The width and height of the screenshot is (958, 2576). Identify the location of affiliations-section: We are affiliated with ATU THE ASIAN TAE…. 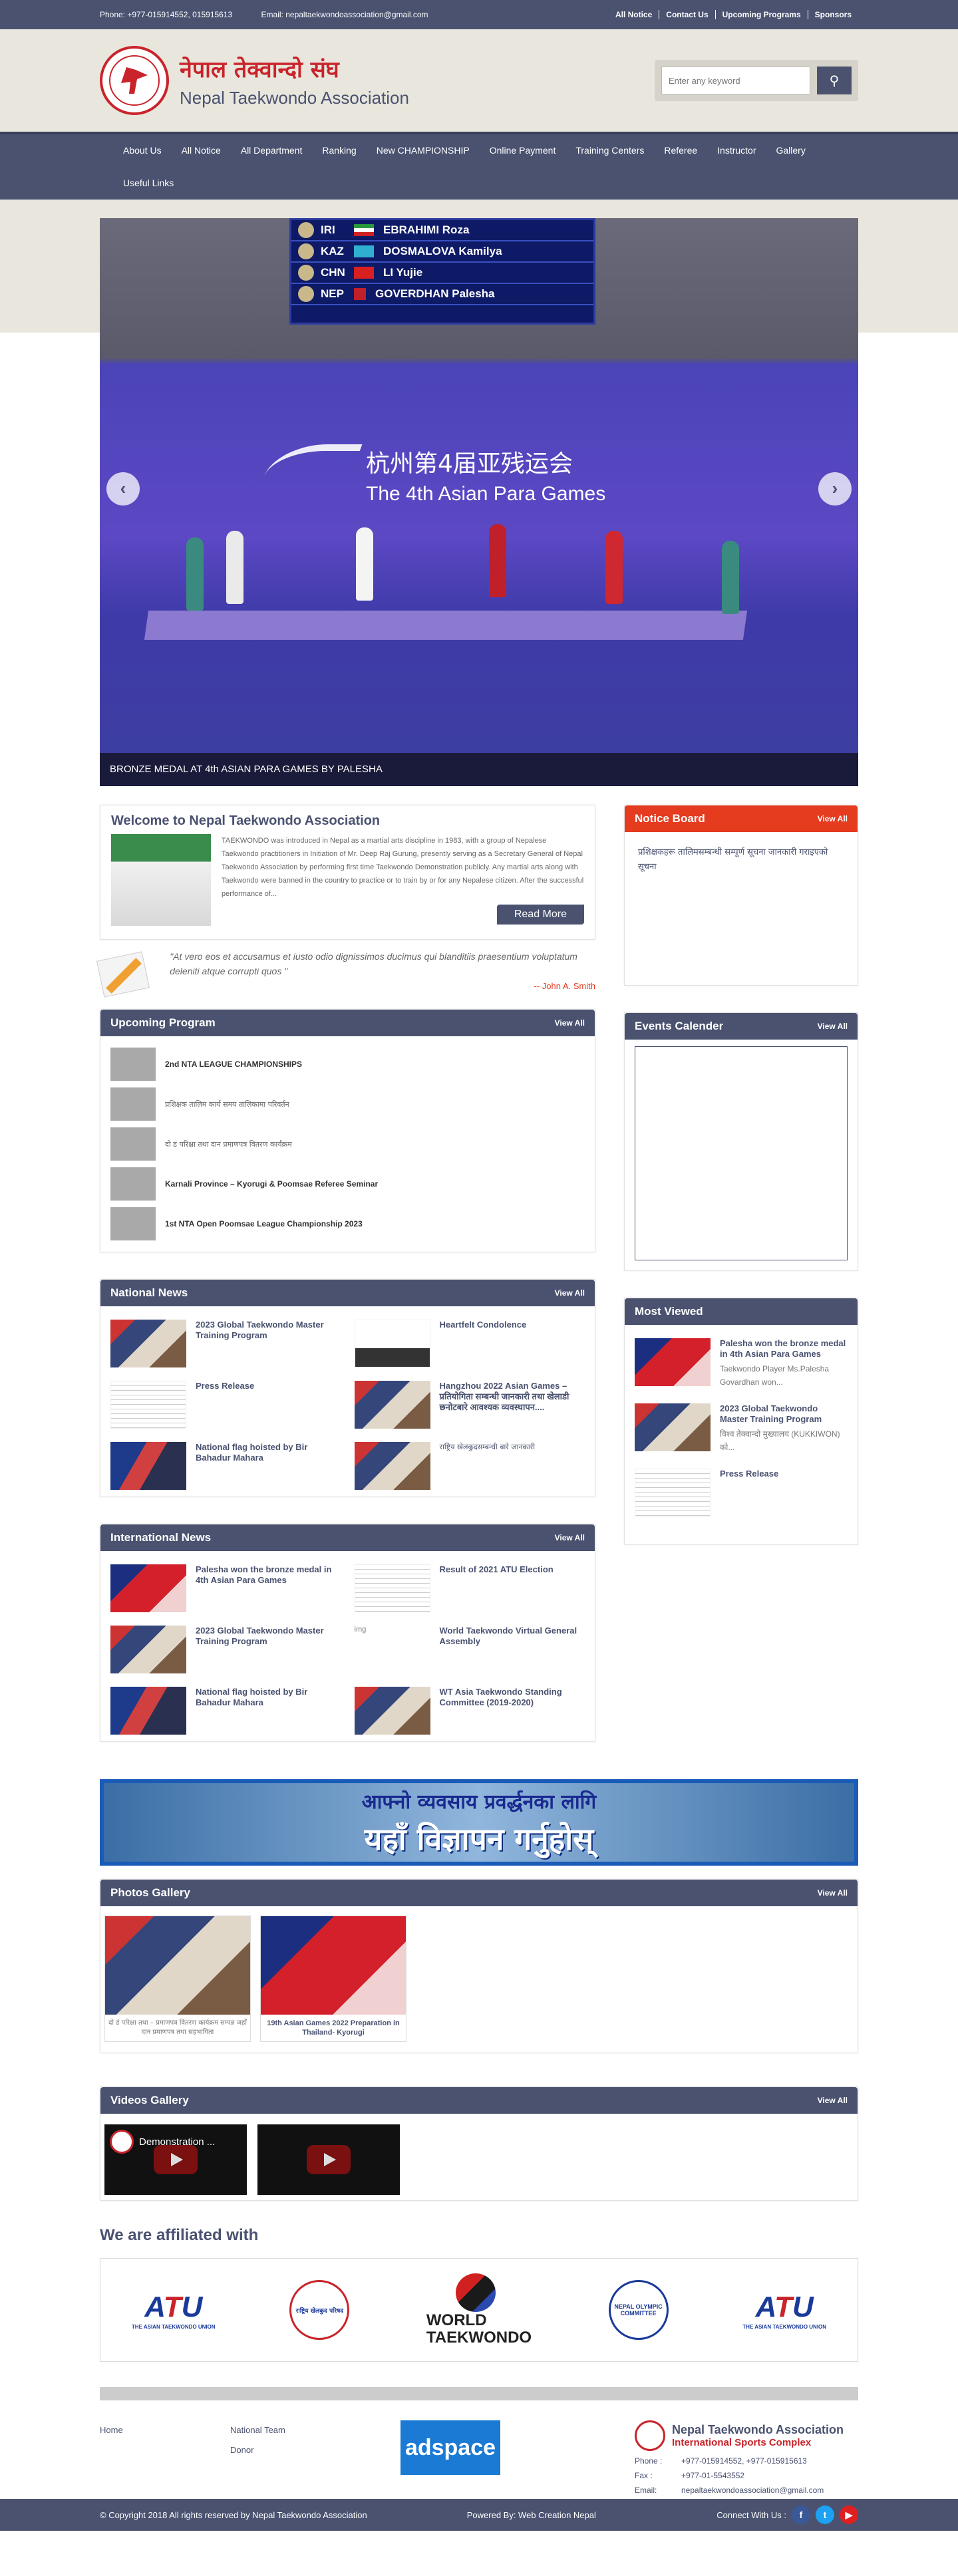
(479, 2294).